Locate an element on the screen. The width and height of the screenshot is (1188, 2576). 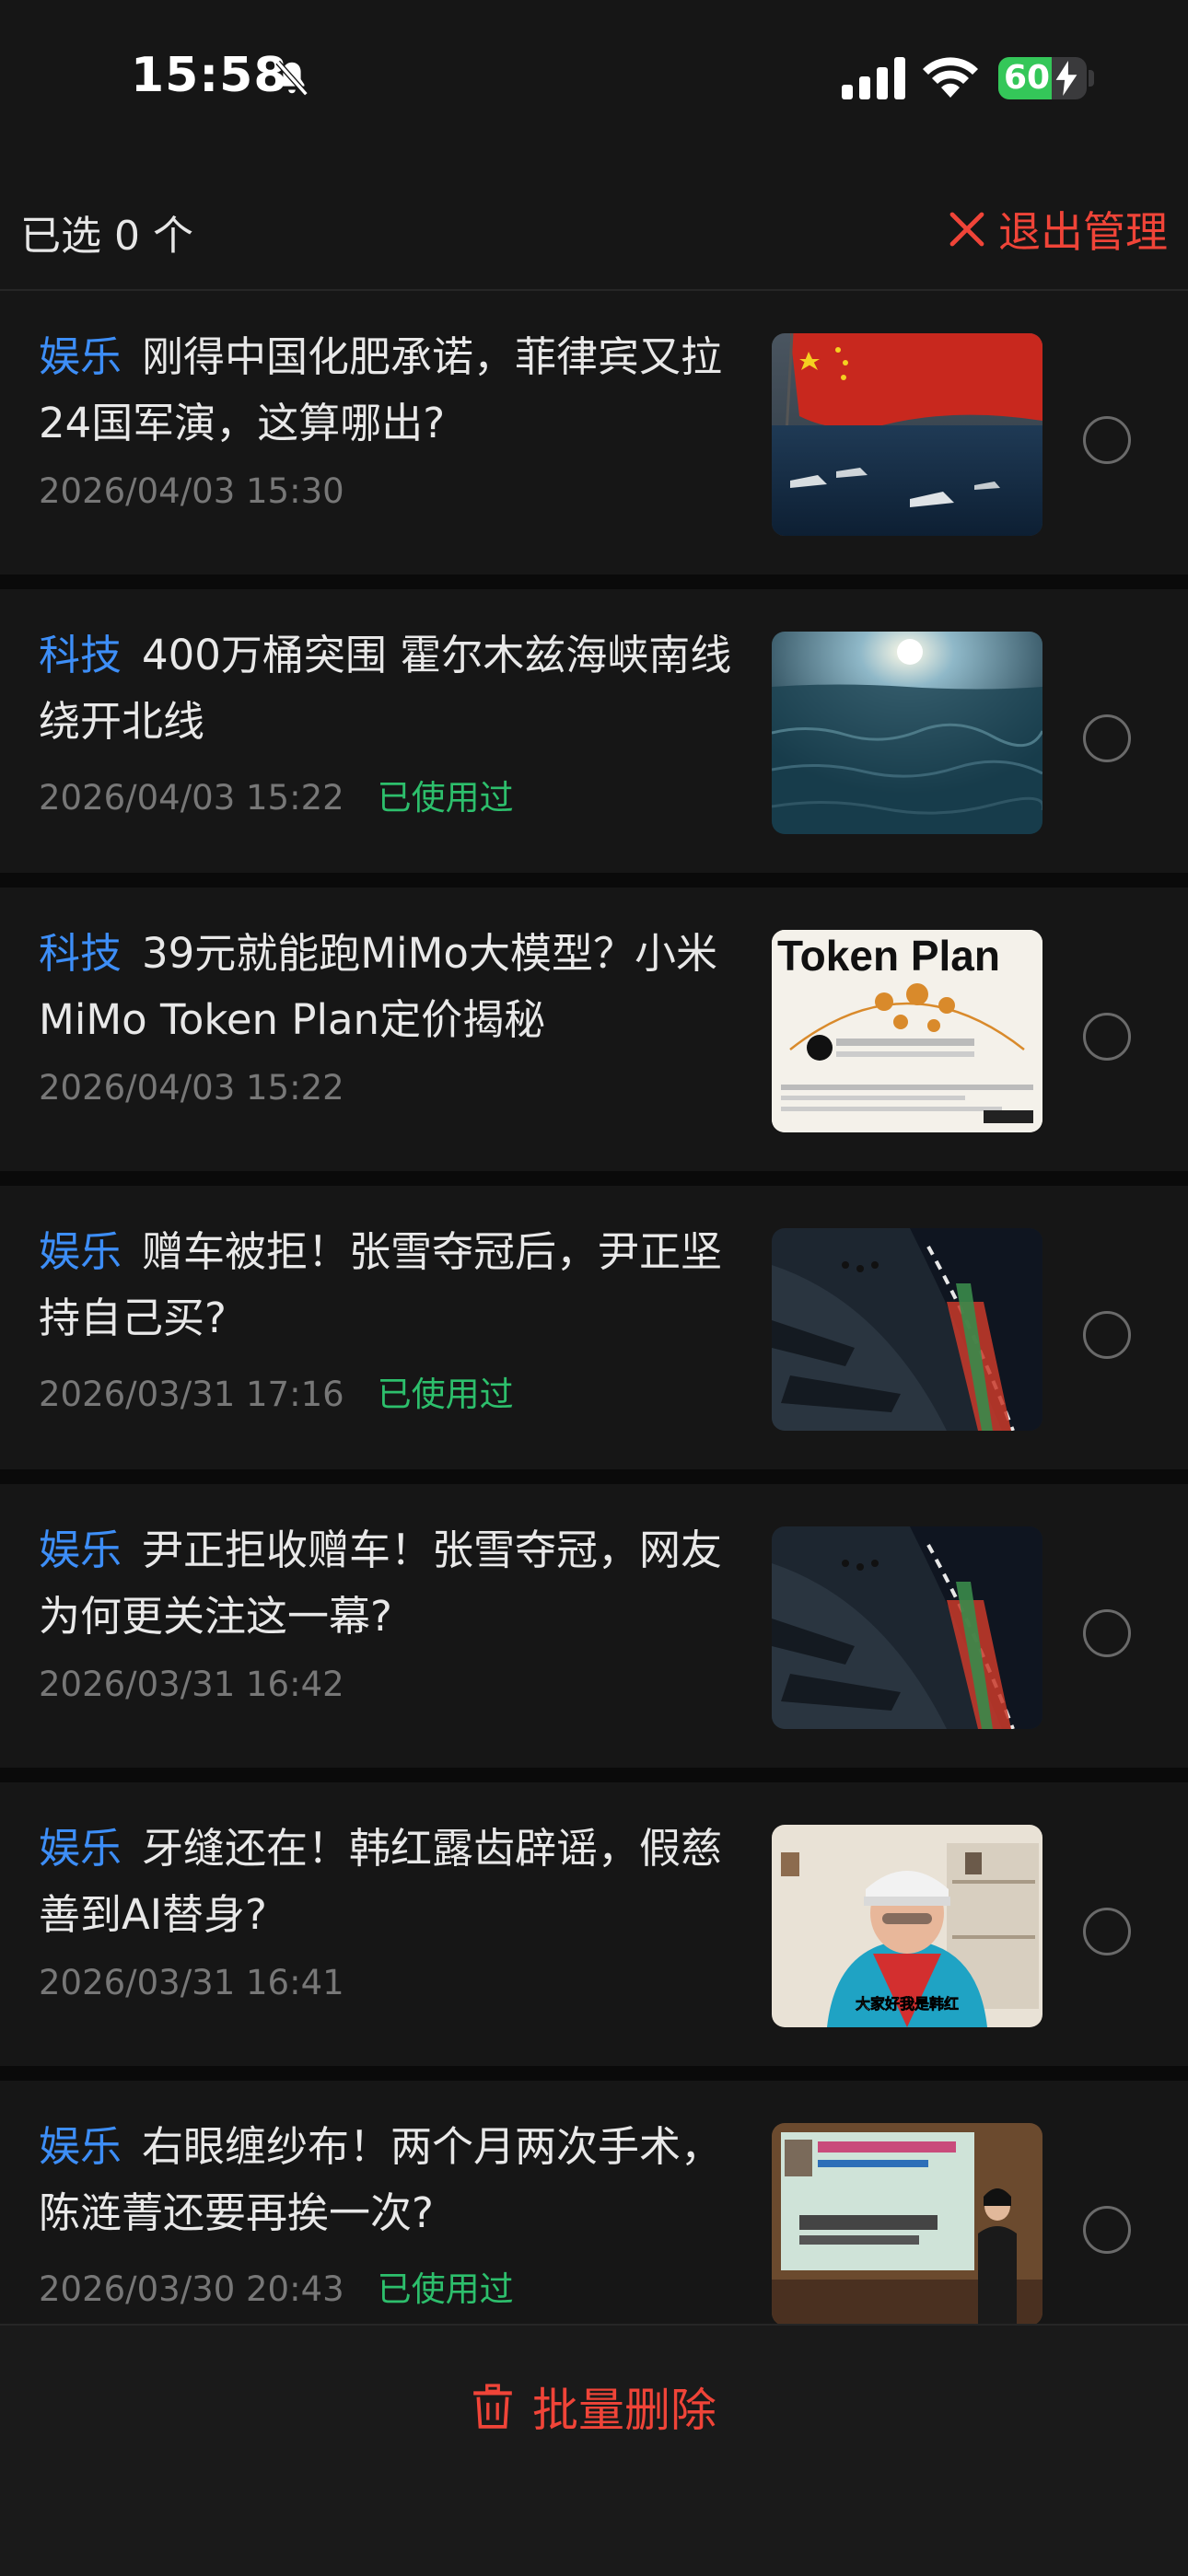
article-meta: 2026/03/31 17:16 已使用过 is located at coordinates (276, 1391).